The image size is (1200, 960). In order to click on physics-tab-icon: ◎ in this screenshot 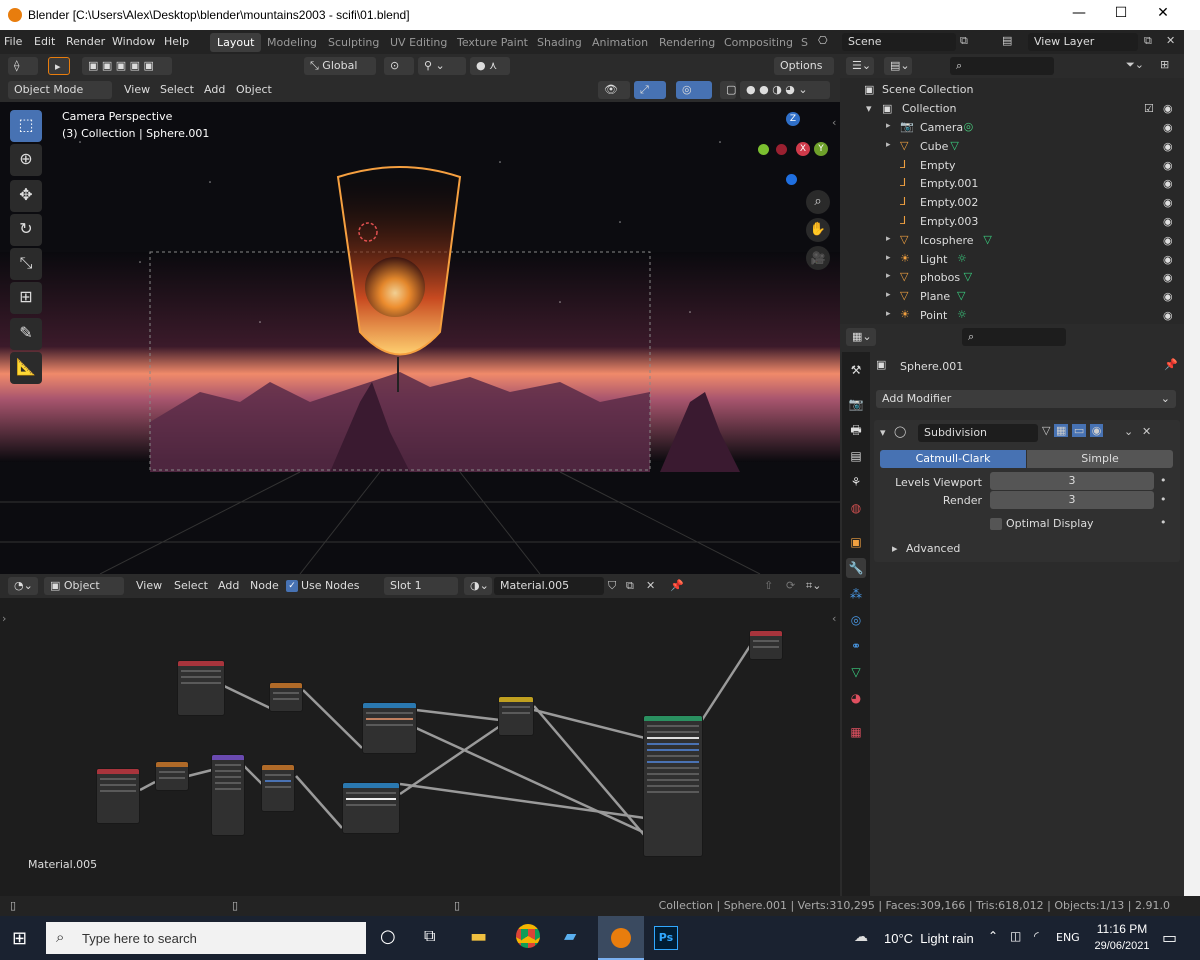, I will do `click(856, 620)`.